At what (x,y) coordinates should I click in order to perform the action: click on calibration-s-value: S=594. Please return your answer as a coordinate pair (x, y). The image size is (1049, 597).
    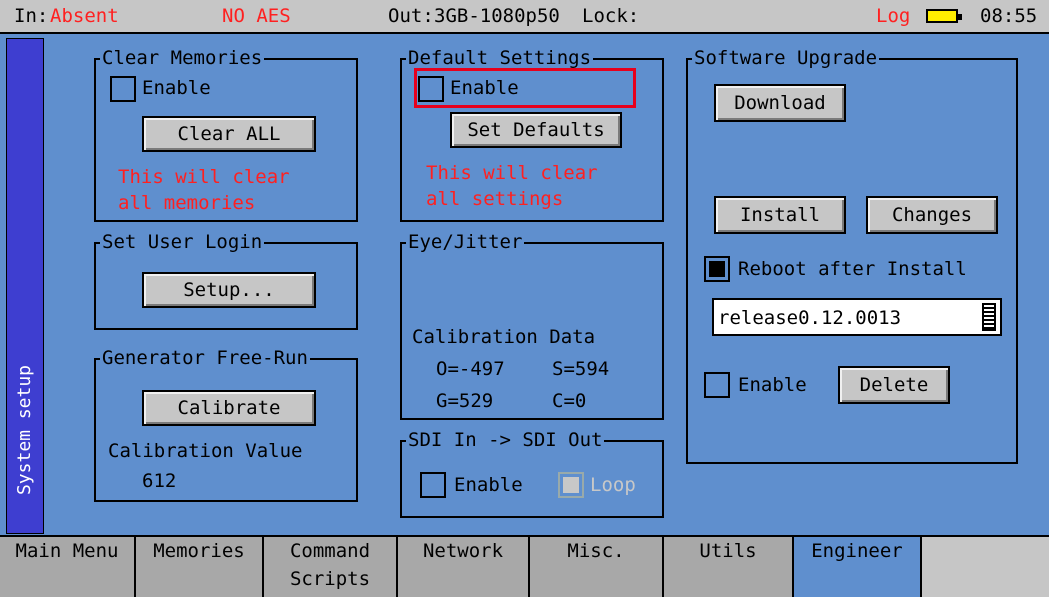
    Looking at the image, I should click on (581, 369).